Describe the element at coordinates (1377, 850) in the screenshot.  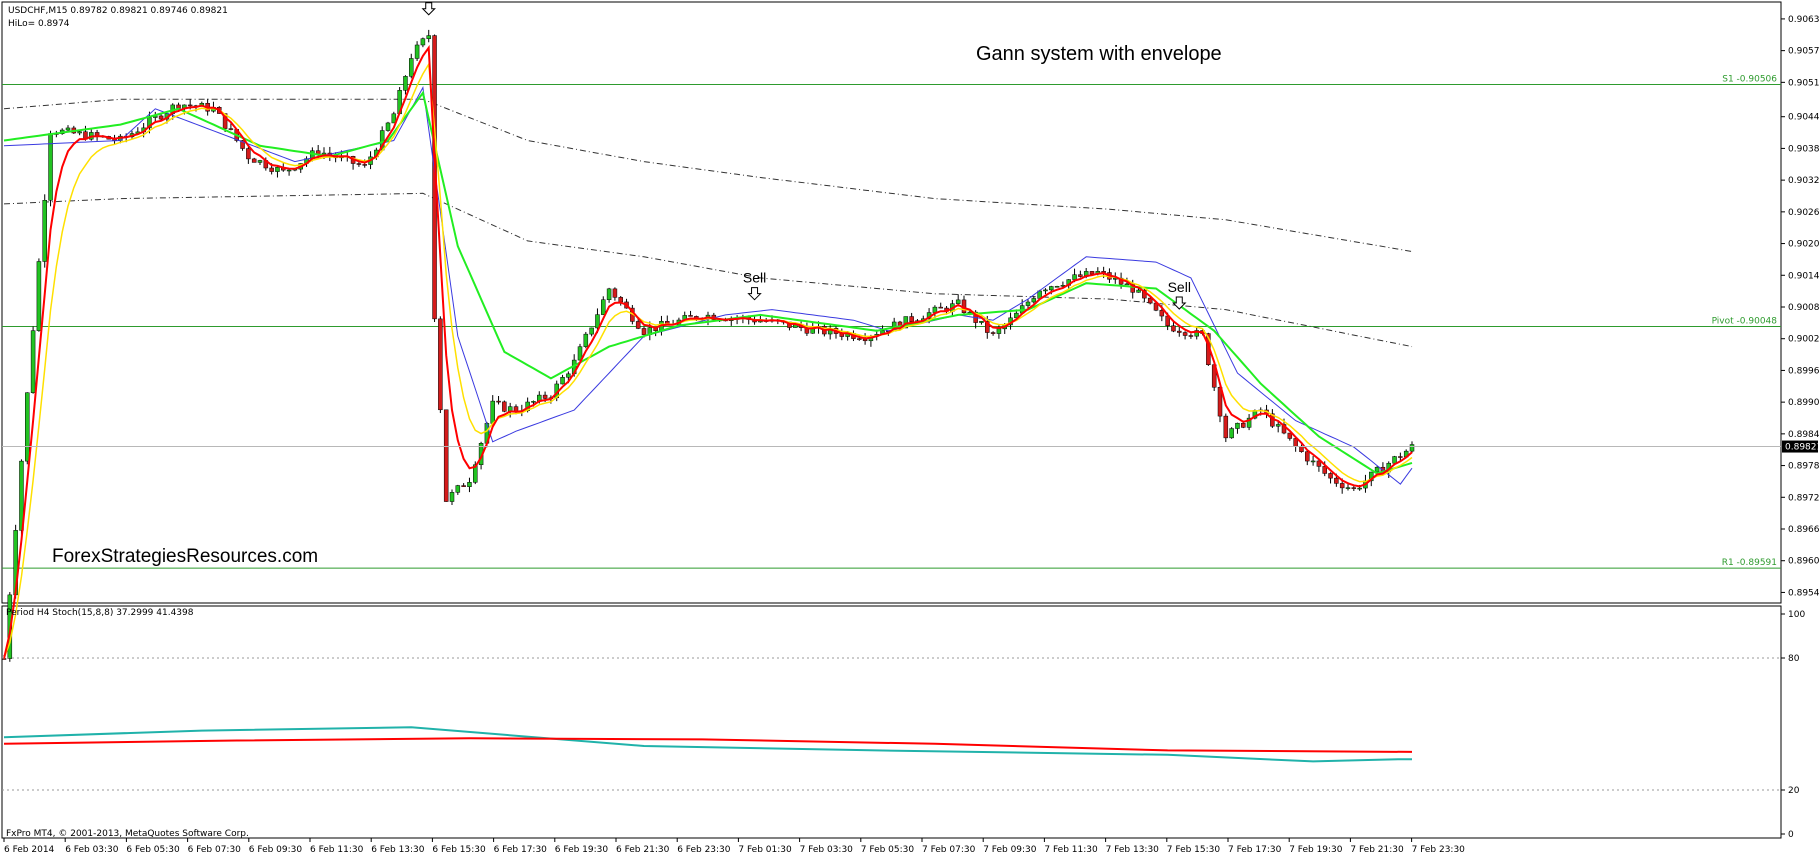
I see `time-tick-label: 7 Feb 21:30` at that location.